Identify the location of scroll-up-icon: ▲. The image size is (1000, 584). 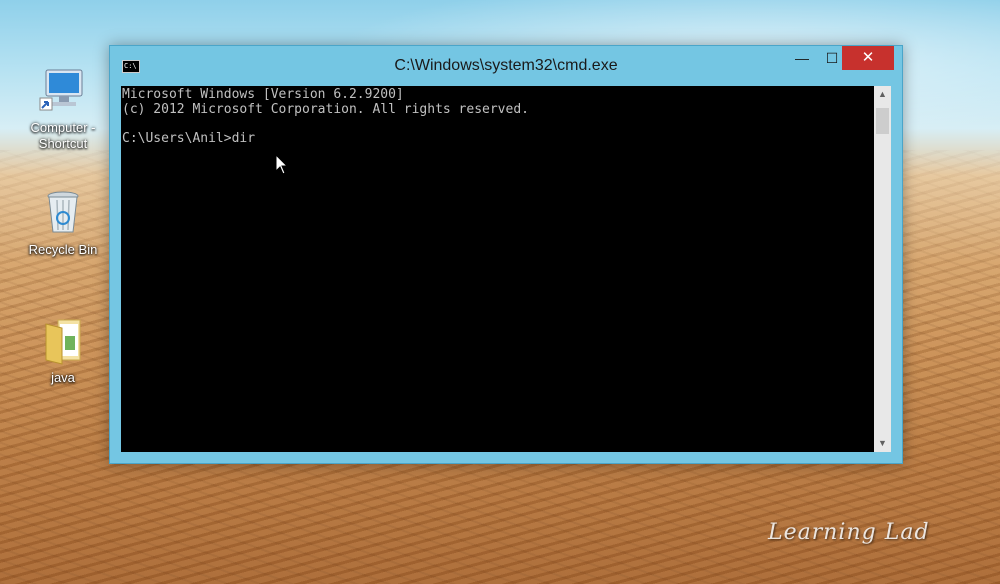
(882, 94).